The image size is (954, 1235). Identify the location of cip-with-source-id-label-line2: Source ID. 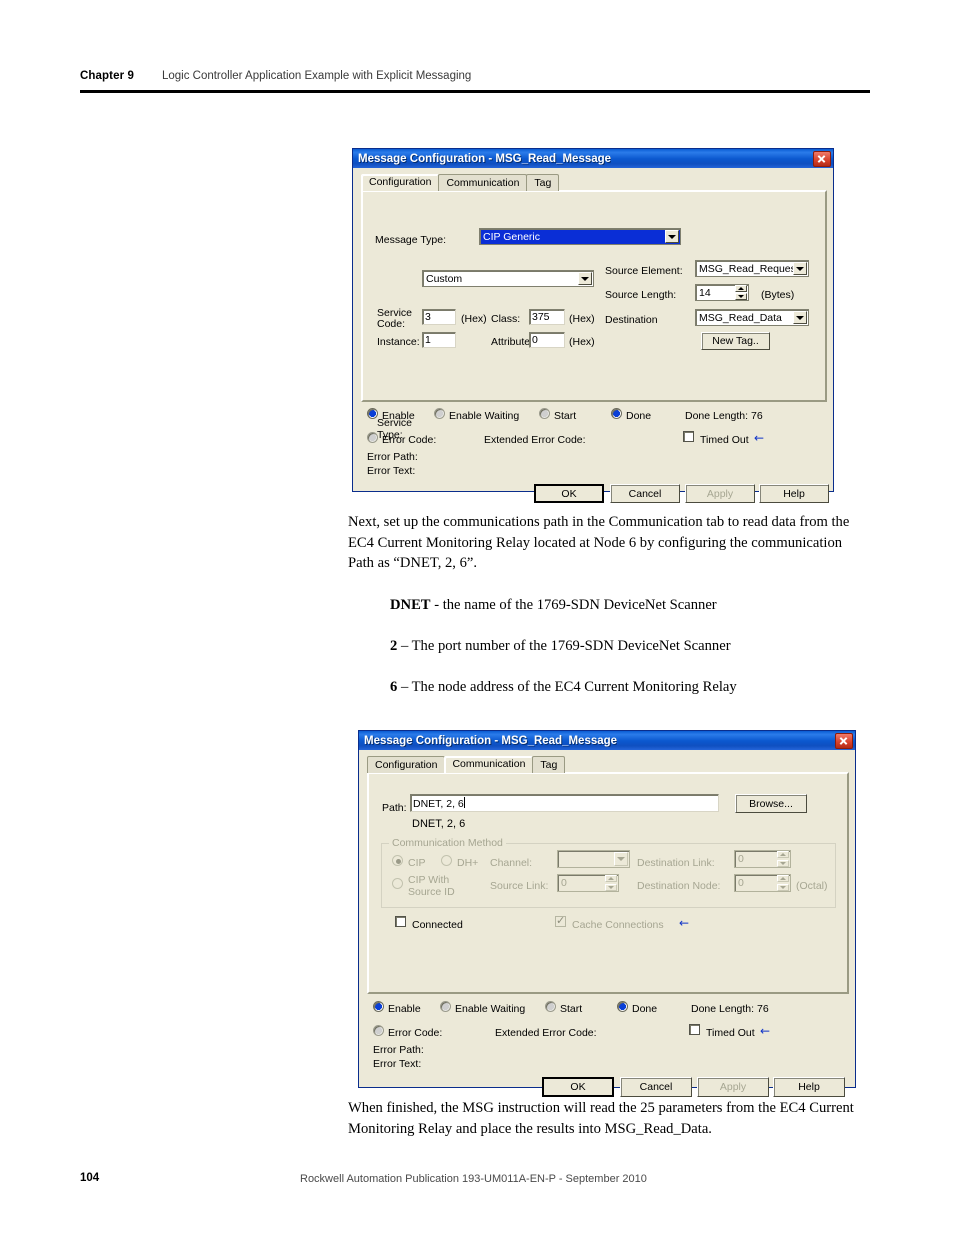
(431, 892).